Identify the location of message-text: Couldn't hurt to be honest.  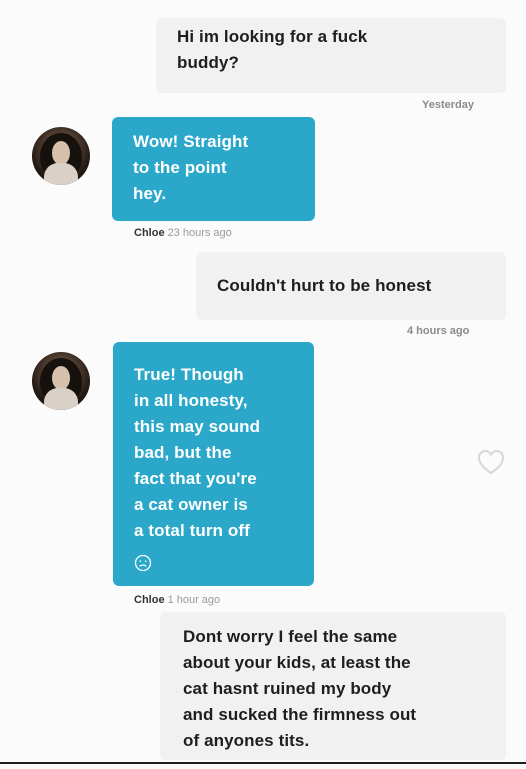
(324, 285).